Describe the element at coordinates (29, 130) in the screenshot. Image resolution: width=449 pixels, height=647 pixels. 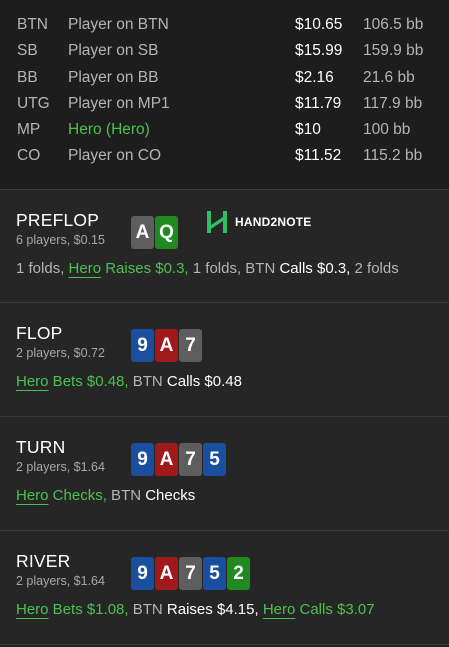
I see `player-position: MP` at that location.